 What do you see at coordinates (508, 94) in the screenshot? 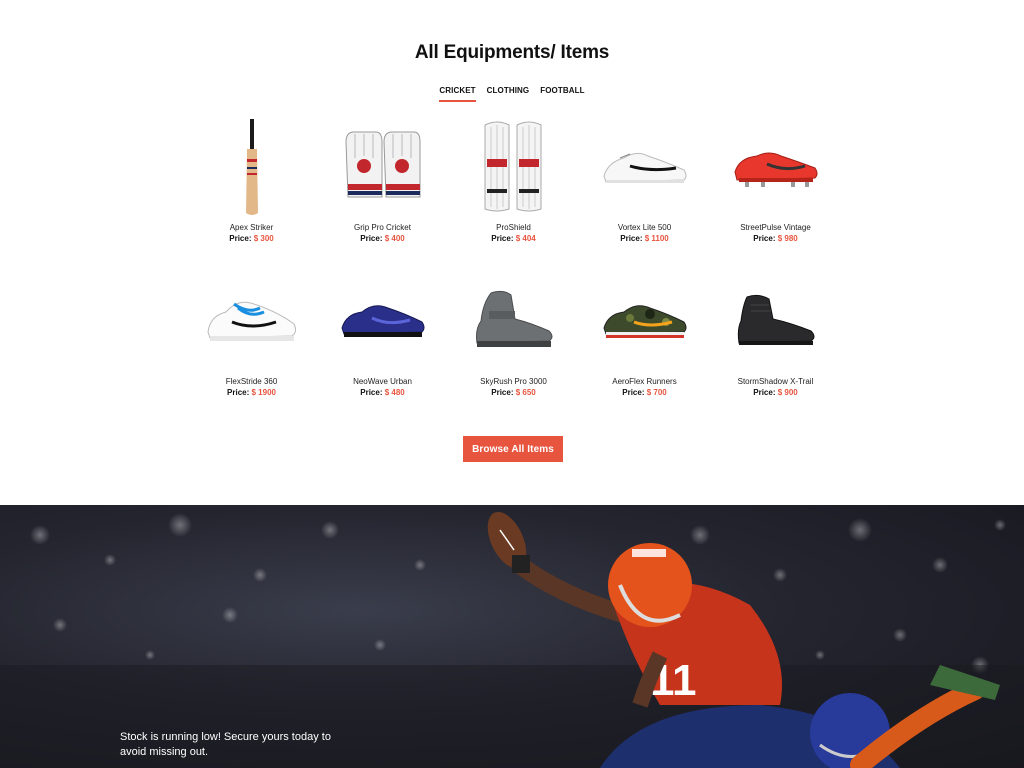
I see `tab-clothing: CLOTHING` at bounding box center [508, 94].